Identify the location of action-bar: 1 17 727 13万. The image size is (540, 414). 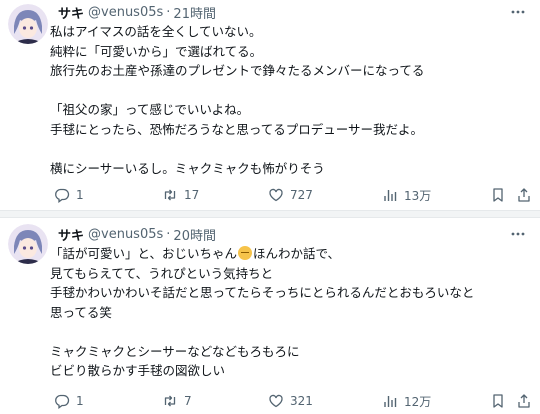
(294, 195).